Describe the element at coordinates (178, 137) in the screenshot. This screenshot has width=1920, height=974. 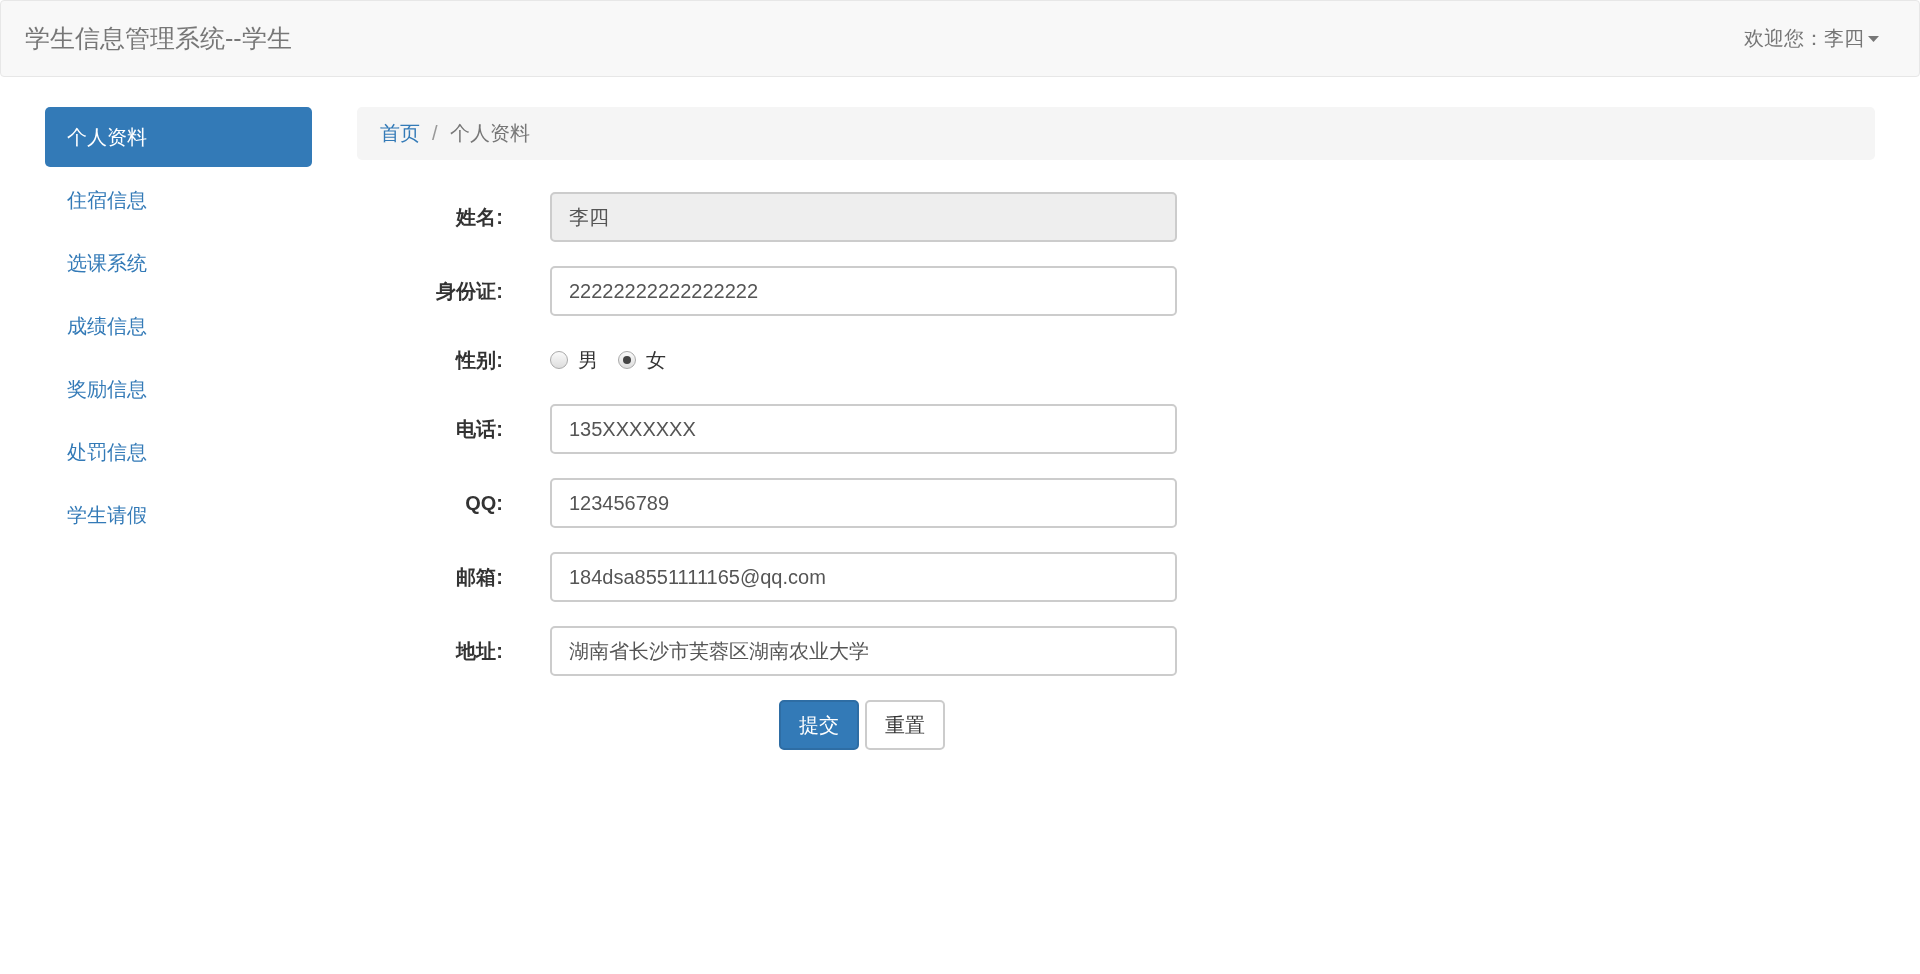
I see `sidebar-item: 个人资料` at that location.